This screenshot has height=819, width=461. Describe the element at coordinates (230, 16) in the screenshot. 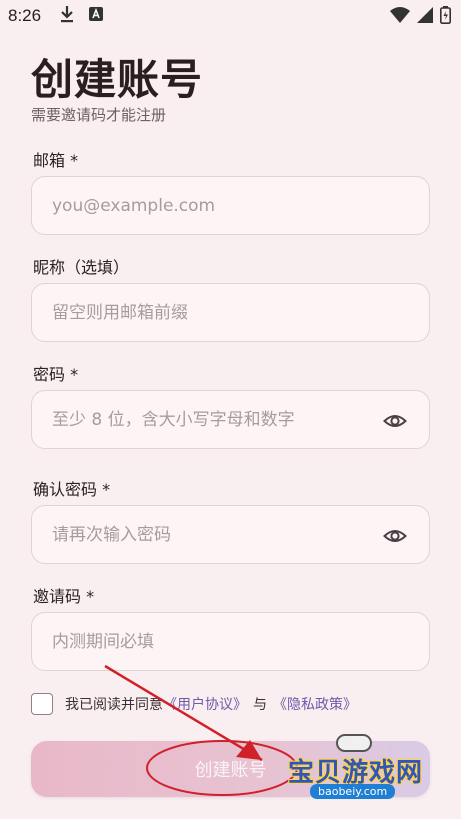

I see `status-bar: 8:26` at that location.